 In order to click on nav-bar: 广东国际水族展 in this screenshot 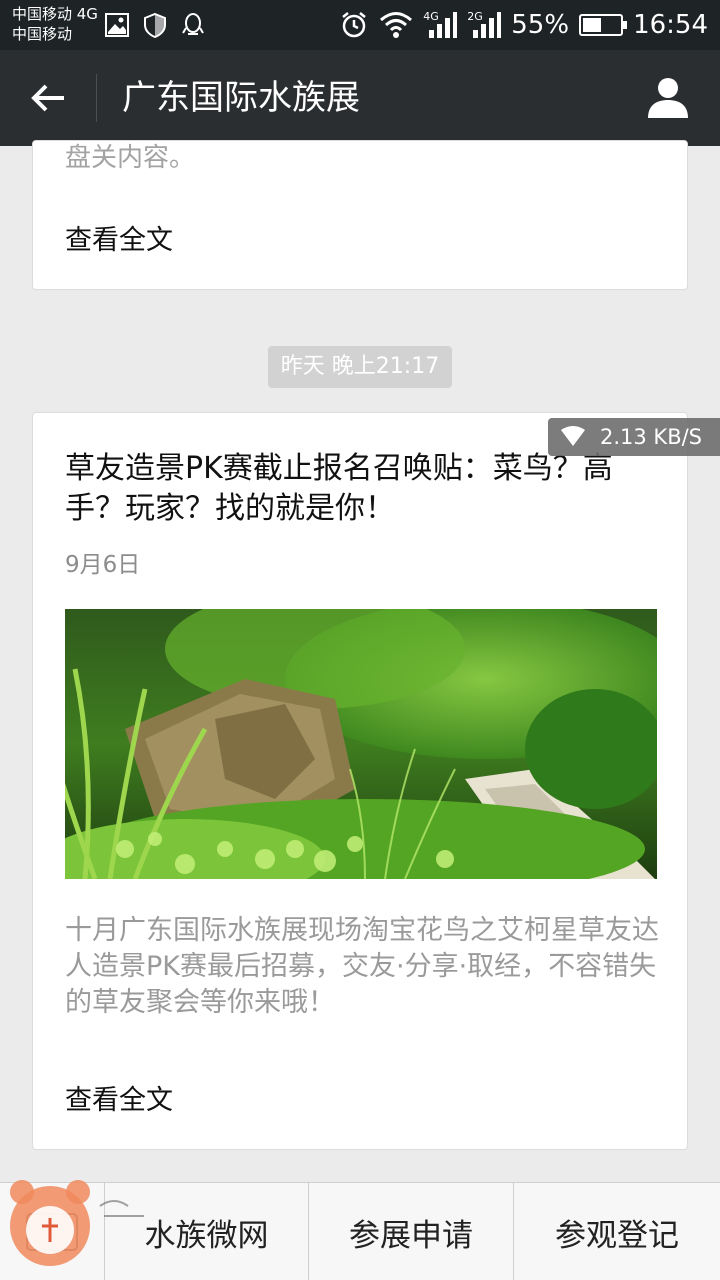, I will do `click(360, 98)`.